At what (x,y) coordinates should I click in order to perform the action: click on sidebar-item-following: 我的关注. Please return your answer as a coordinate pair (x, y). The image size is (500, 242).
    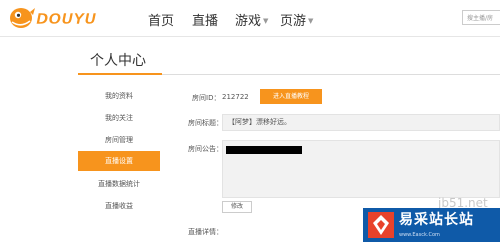
    Looking at the image, I should click on (119, 118).